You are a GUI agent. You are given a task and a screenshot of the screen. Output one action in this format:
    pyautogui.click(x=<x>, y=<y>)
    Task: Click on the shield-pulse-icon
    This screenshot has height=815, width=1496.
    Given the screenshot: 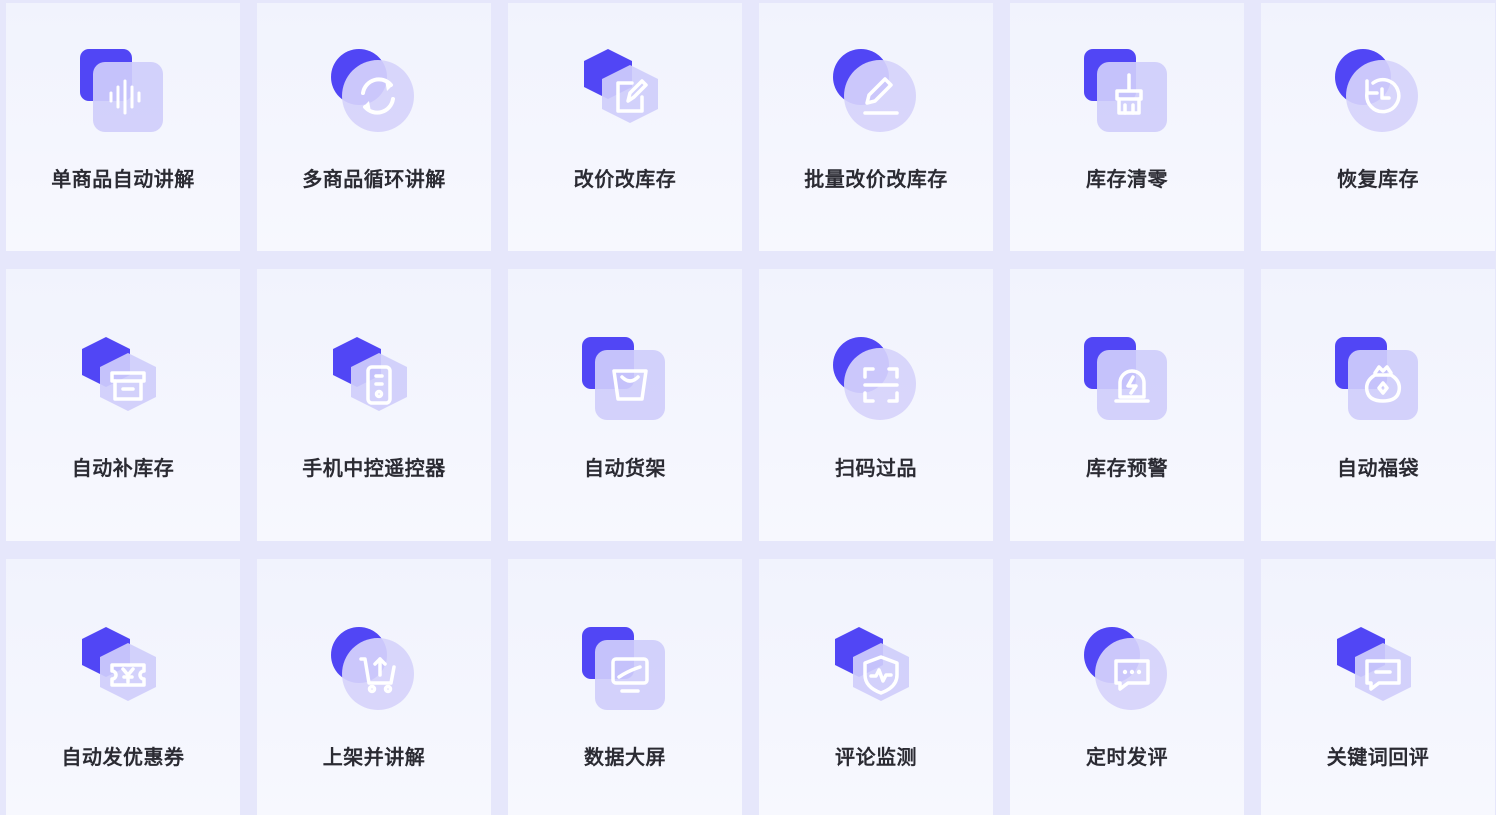 What is the action you would take?
    pyautogui.click(x=876, y=670)
    